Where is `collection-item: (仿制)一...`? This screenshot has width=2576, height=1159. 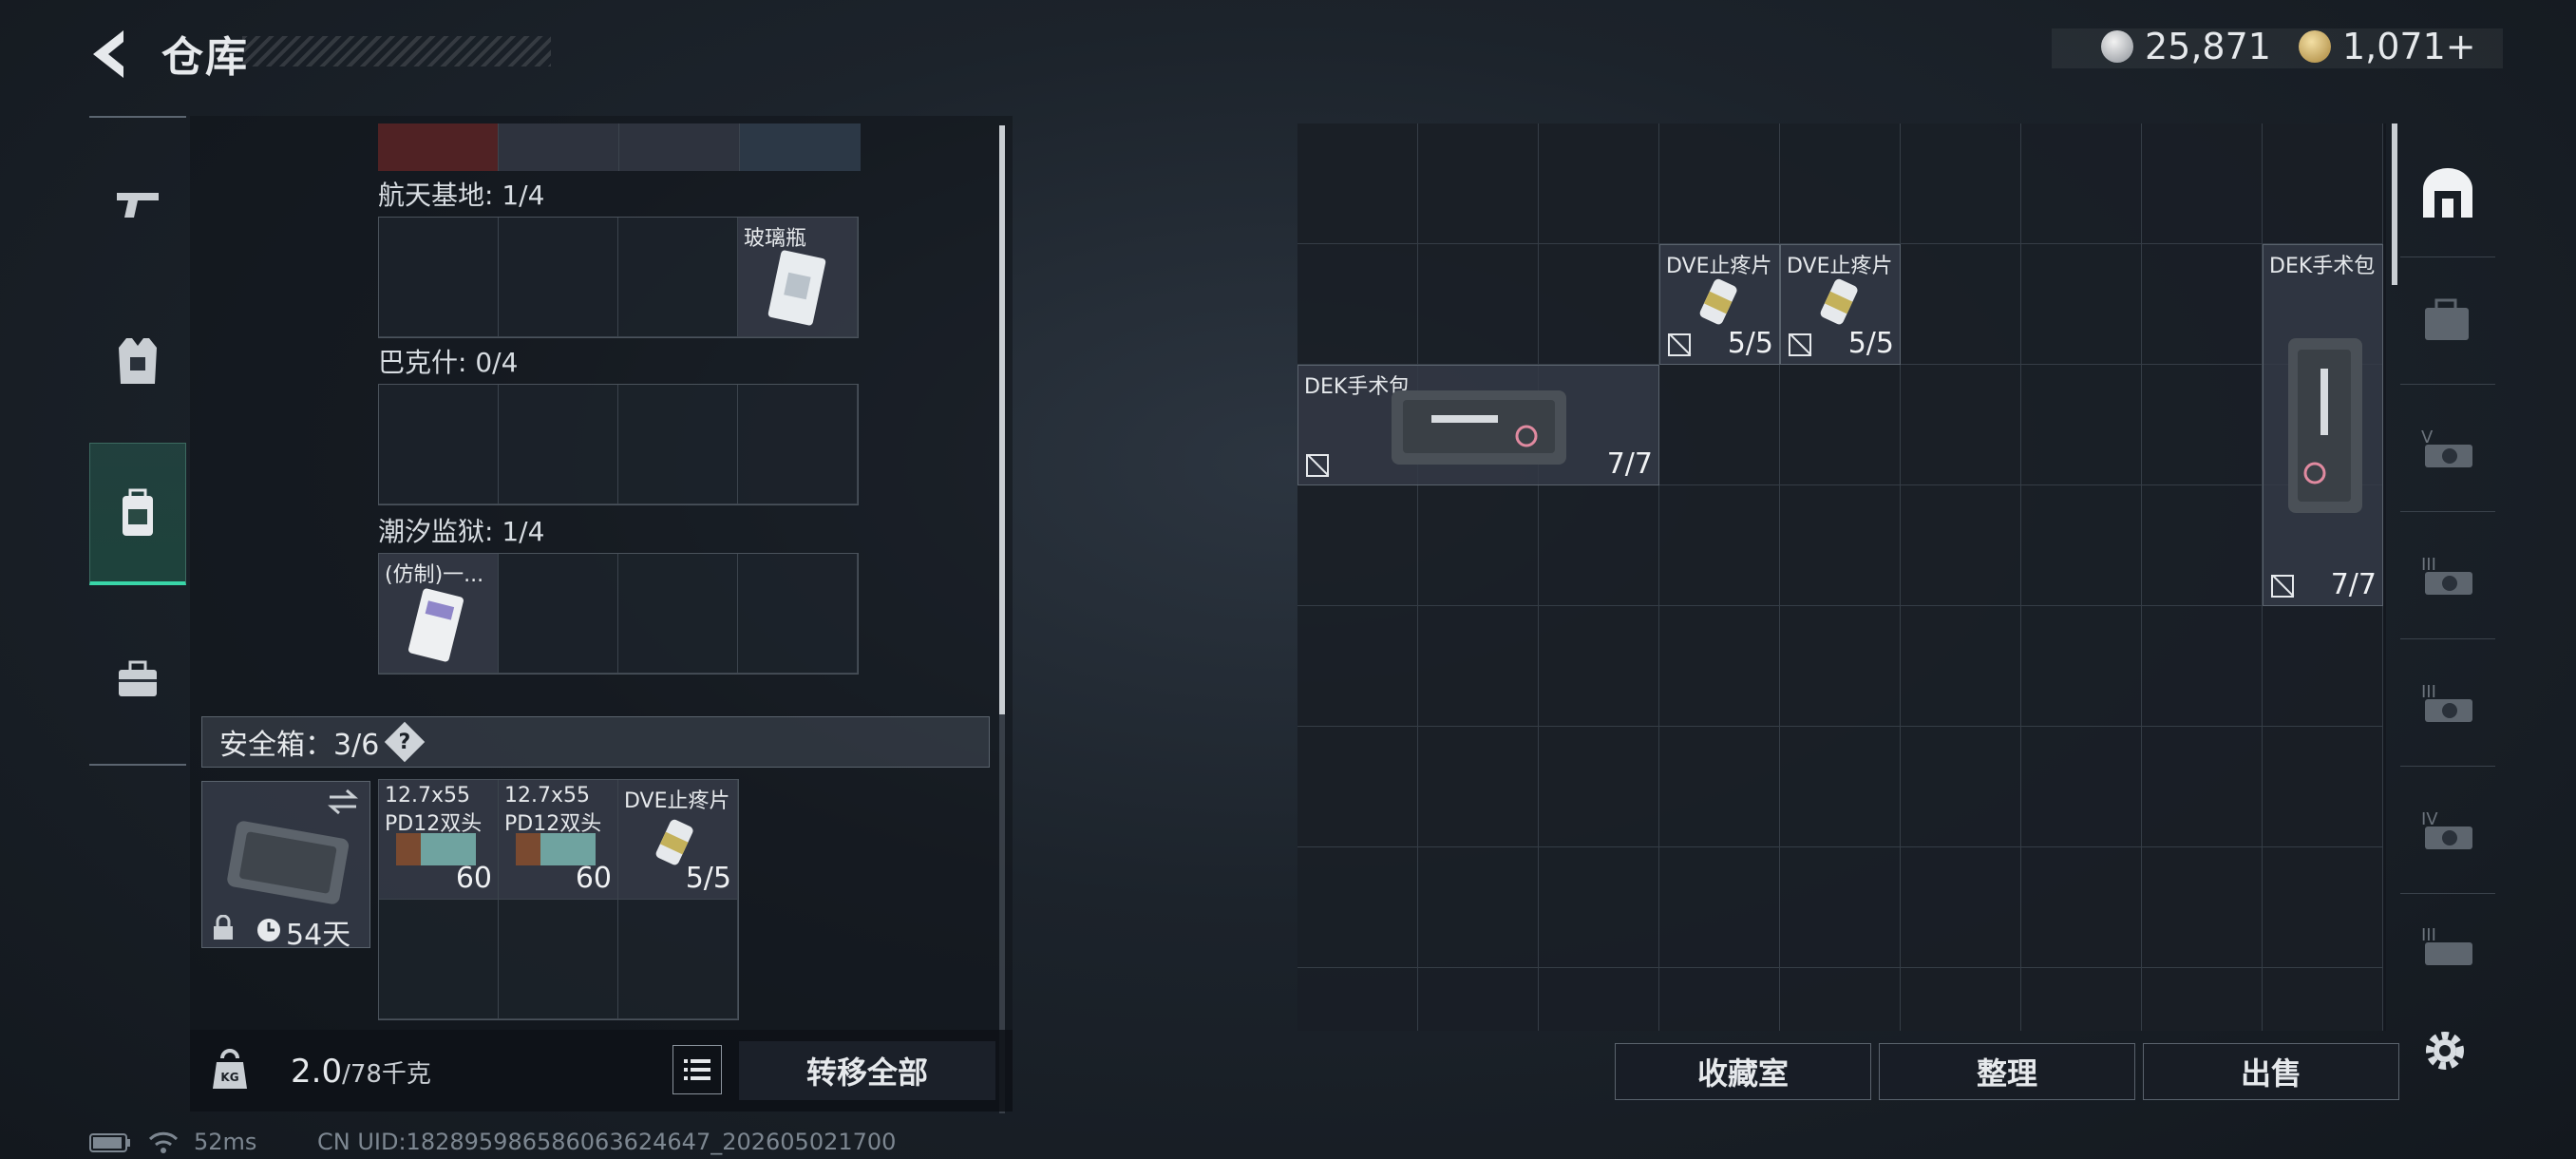 collection-item: (仿制)一... is located at coordinates (439, 614).